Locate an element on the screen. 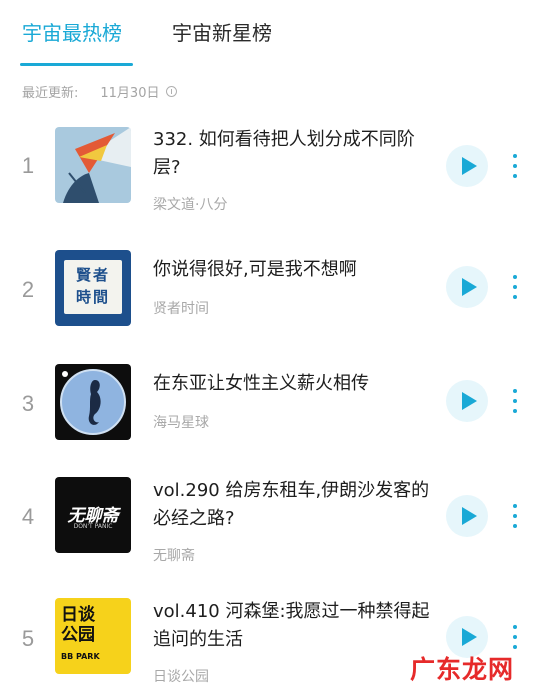  cover-art-2: 賢者 時間 is located at coordinates (93, 287).